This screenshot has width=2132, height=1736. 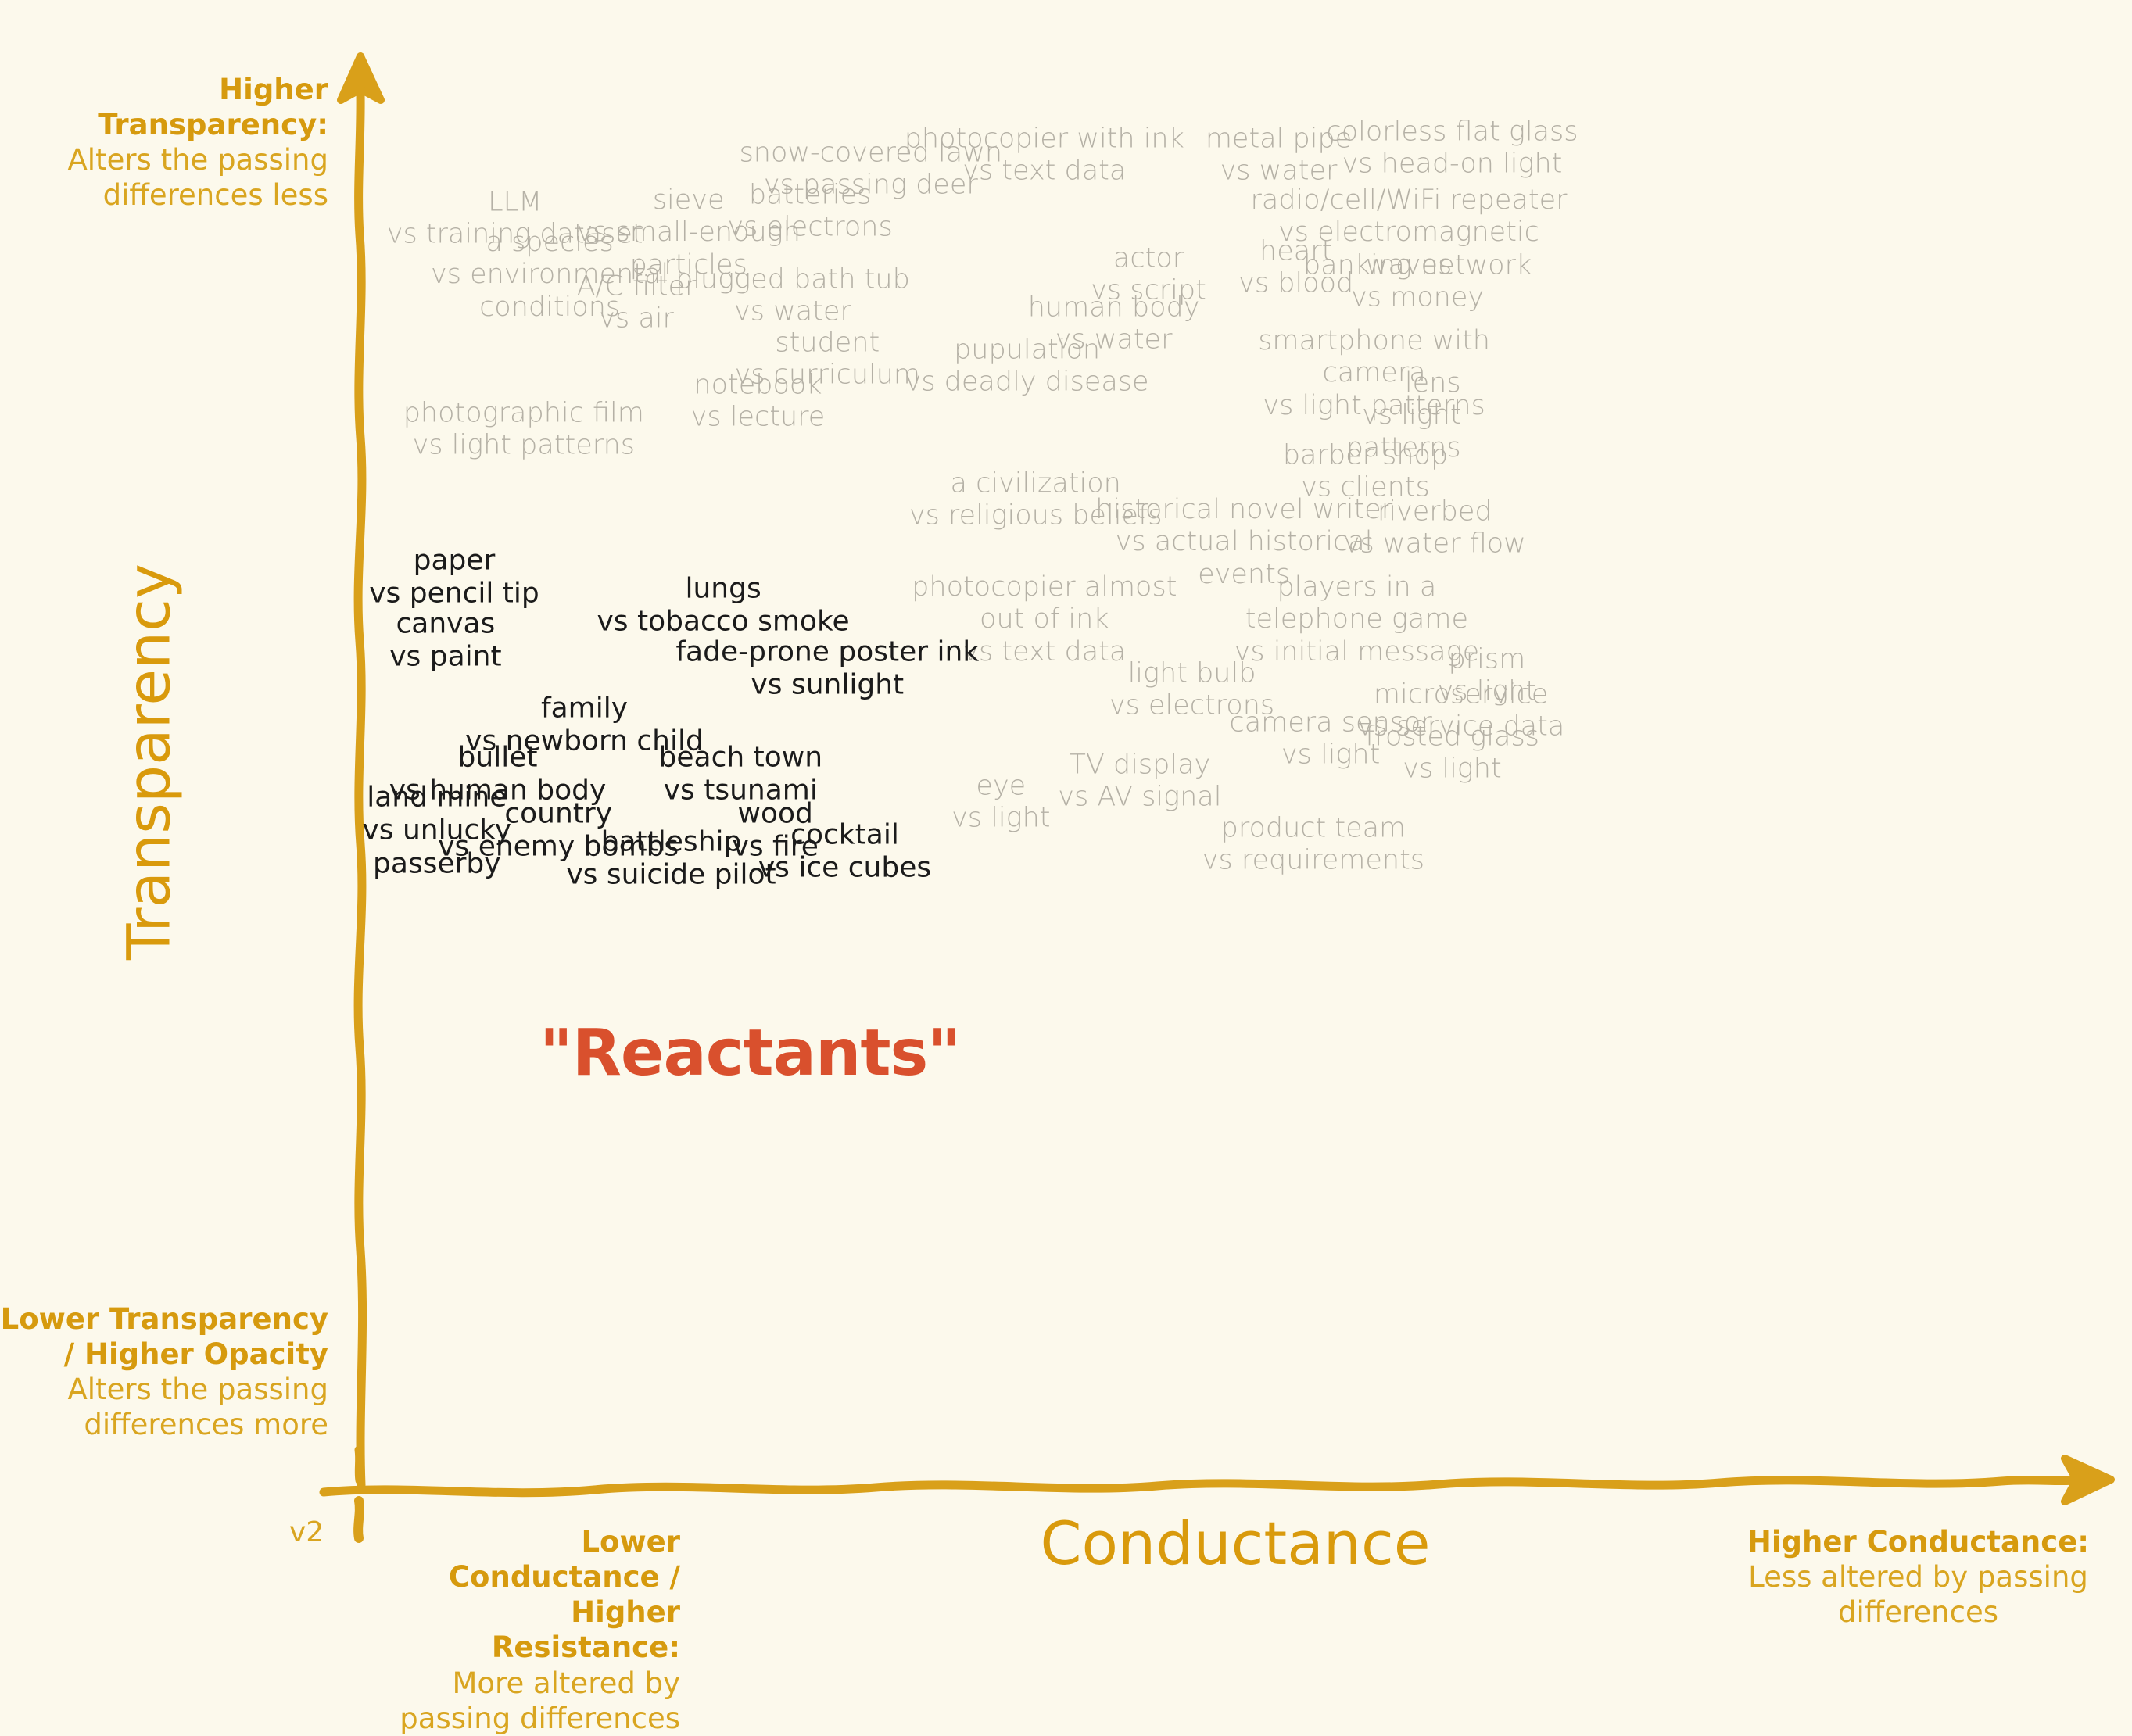 What do you see at coordinates (523, 429) in the screenshot?
I see `scatter-label: photographic film vs light patterns` at bounding box center [523, 429].